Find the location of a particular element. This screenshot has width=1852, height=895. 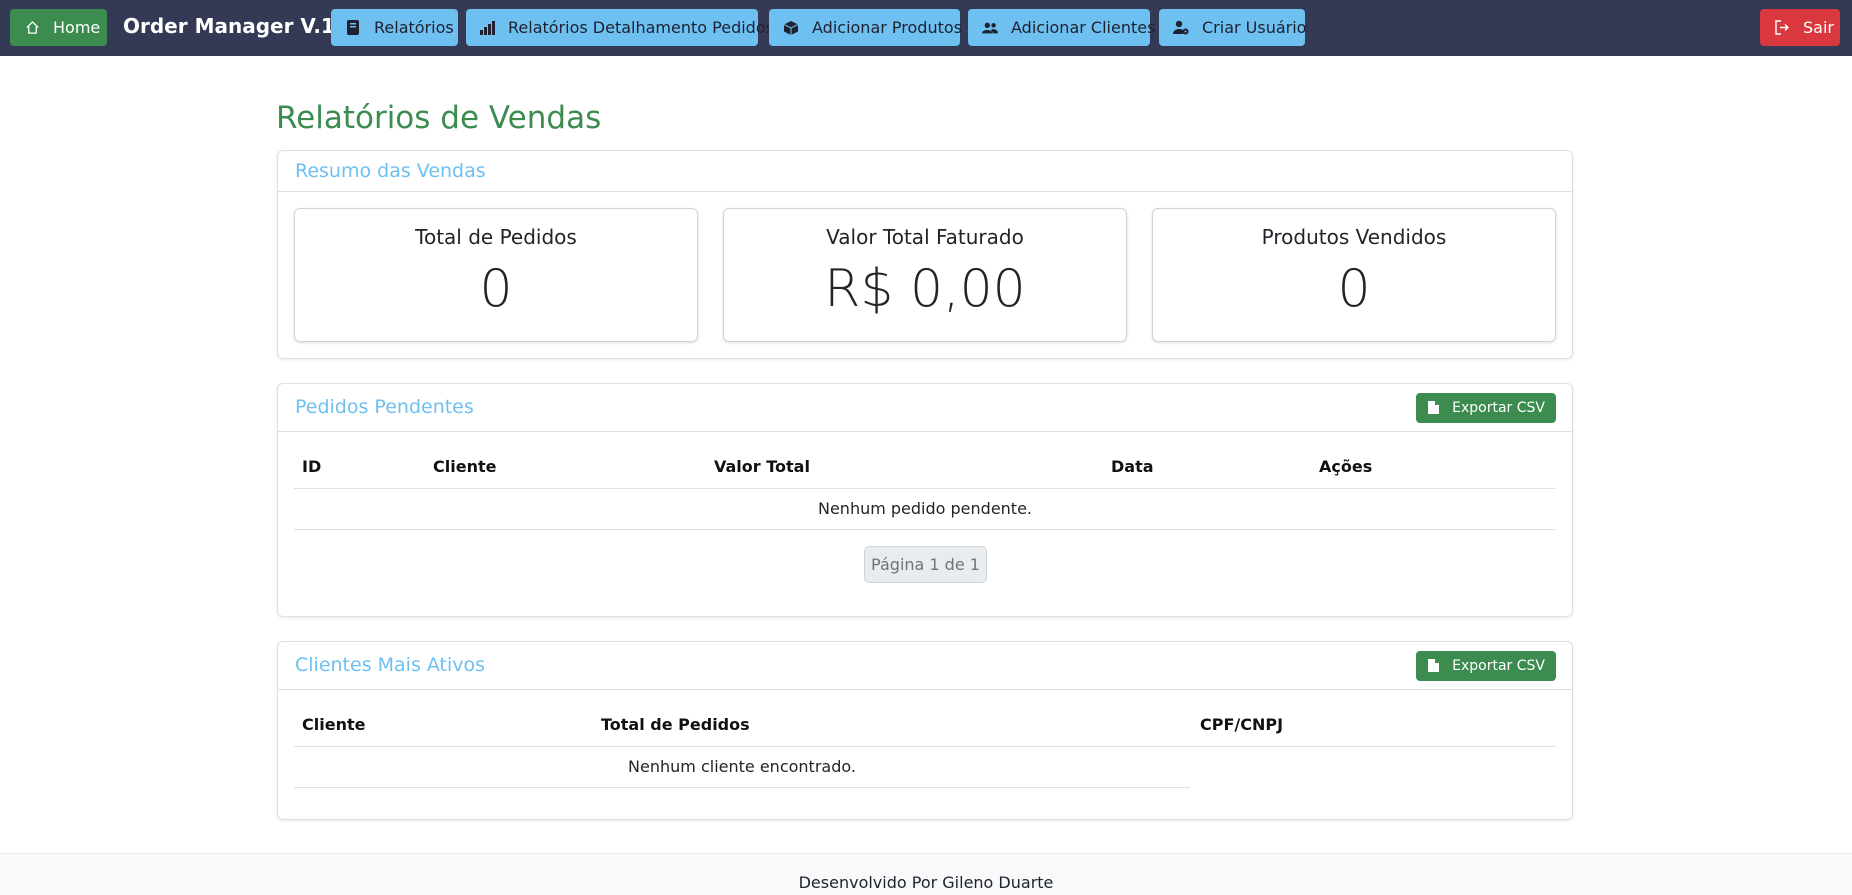

home-button: Home is located at coordinates (58, 27).